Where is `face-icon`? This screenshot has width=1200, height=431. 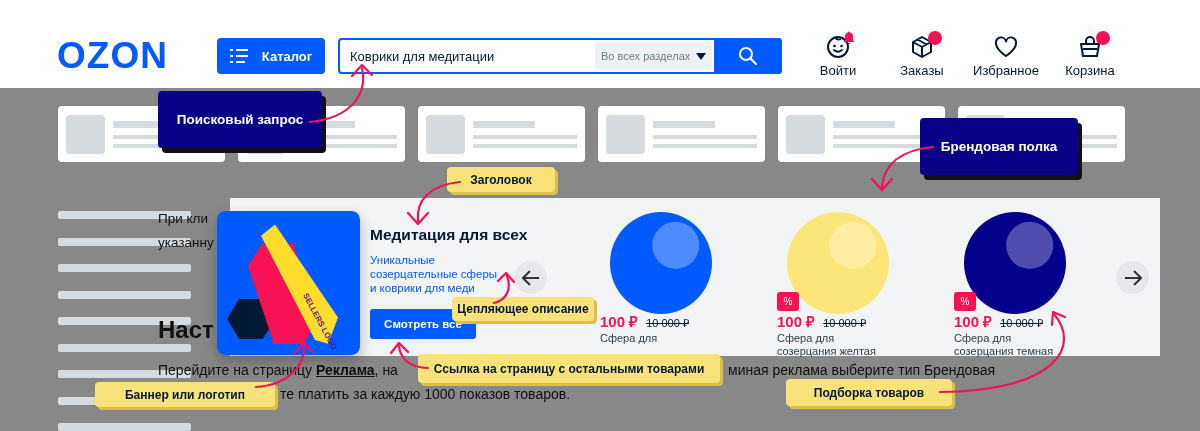 face-icon is located at coordinates (838, 47).